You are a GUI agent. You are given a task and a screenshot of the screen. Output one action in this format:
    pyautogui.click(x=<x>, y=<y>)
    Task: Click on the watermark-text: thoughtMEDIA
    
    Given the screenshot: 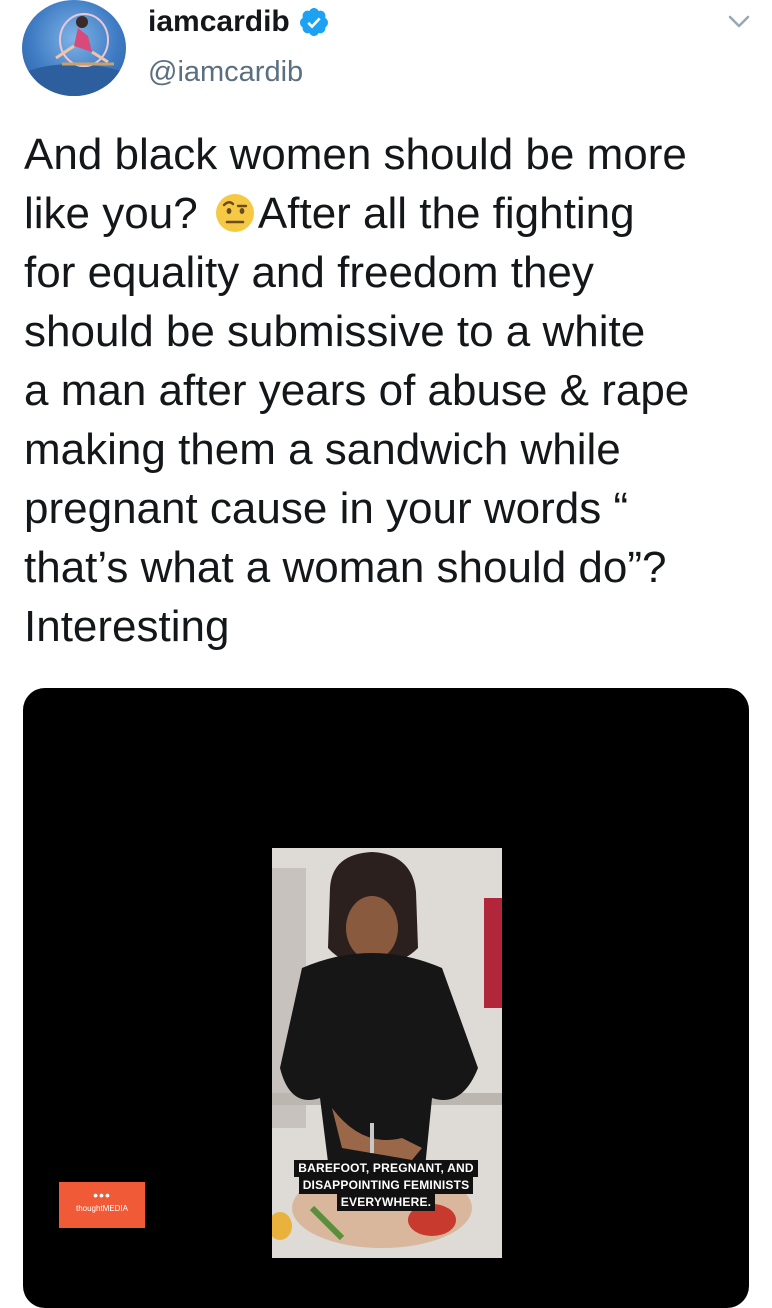 What is the action you would take?
    pyautogui.click(x=102, y=1208)
    